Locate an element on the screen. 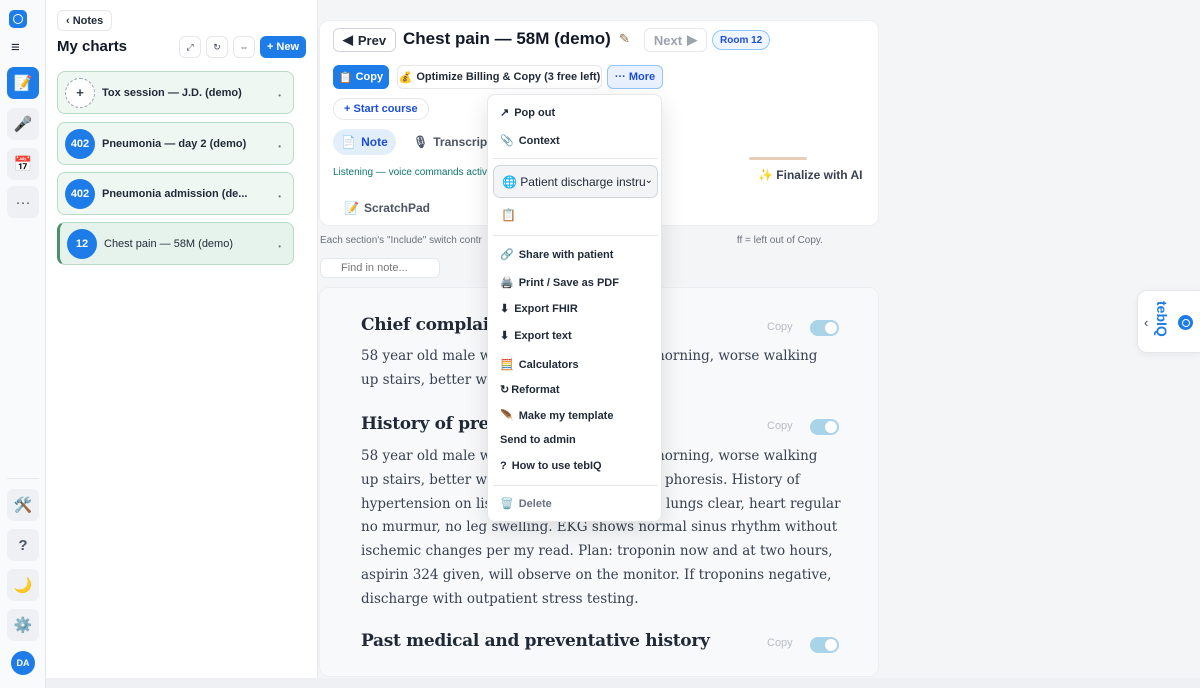 This screenshot has width=1200, height=688. copy-label: Copy is located at coordinates (369, 77).